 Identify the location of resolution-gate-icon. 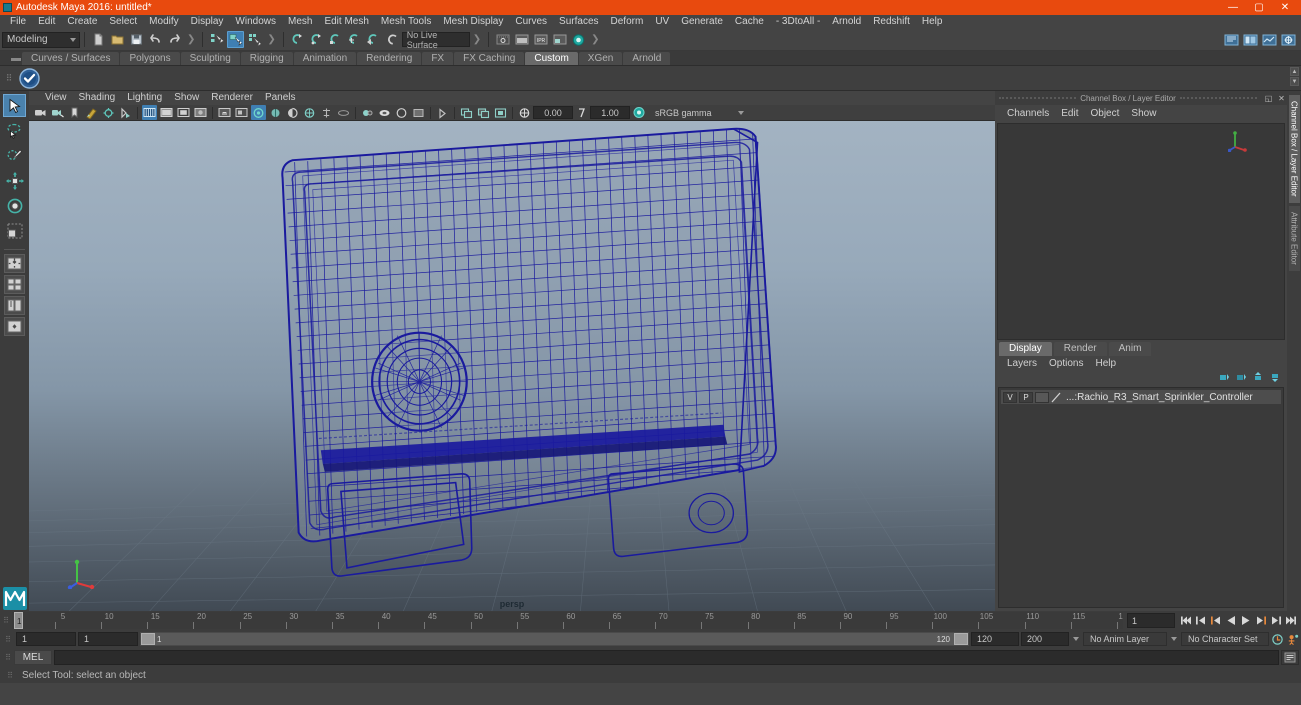
(418, 112).